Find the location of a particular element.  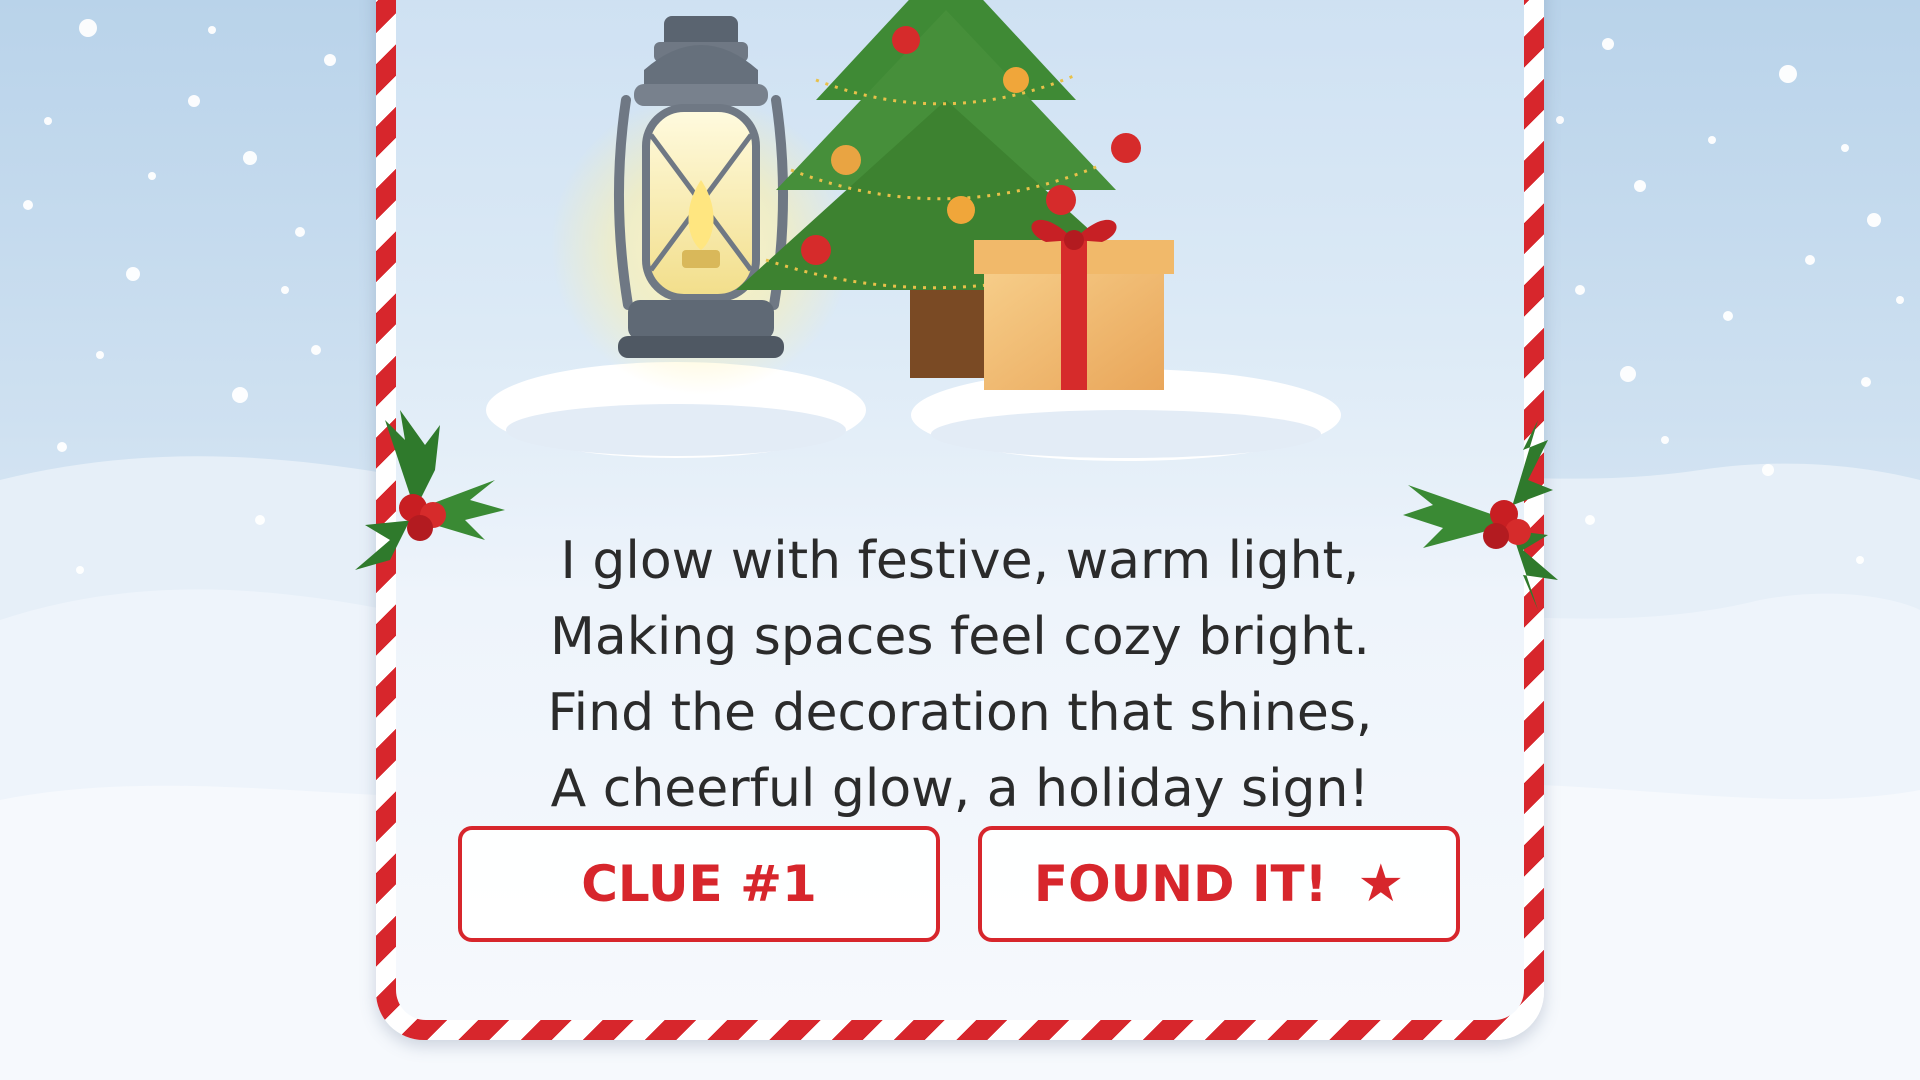

riddle-line: A cheerful glow, a holiday sign! is located at coordinates (960, 789).